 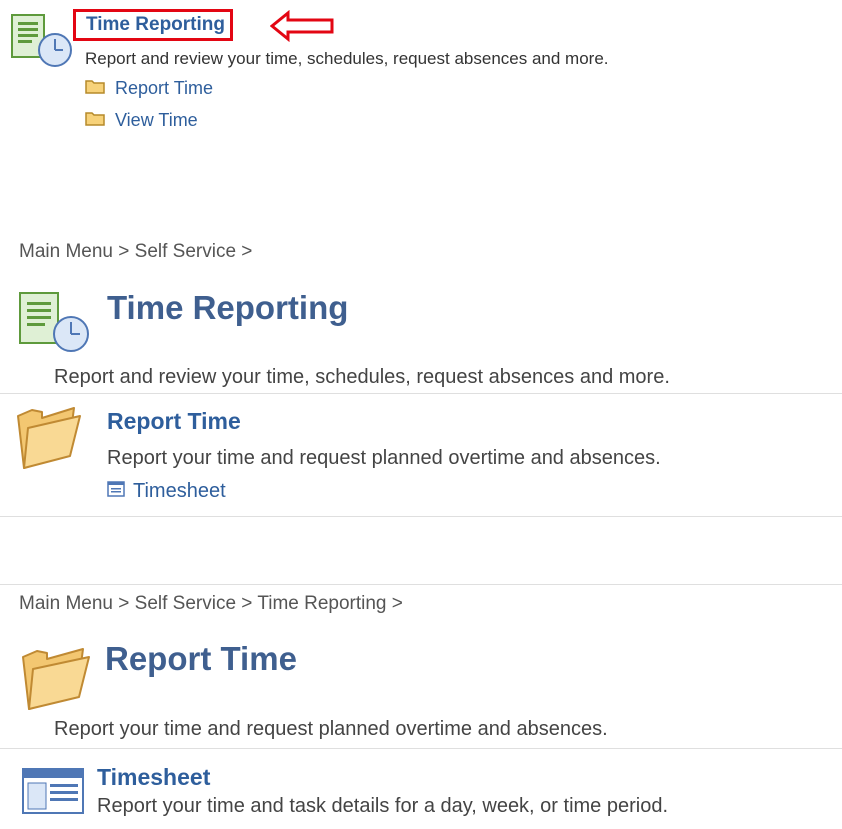 I want to click on page-title: Report Time, so click(x=201, y=658).